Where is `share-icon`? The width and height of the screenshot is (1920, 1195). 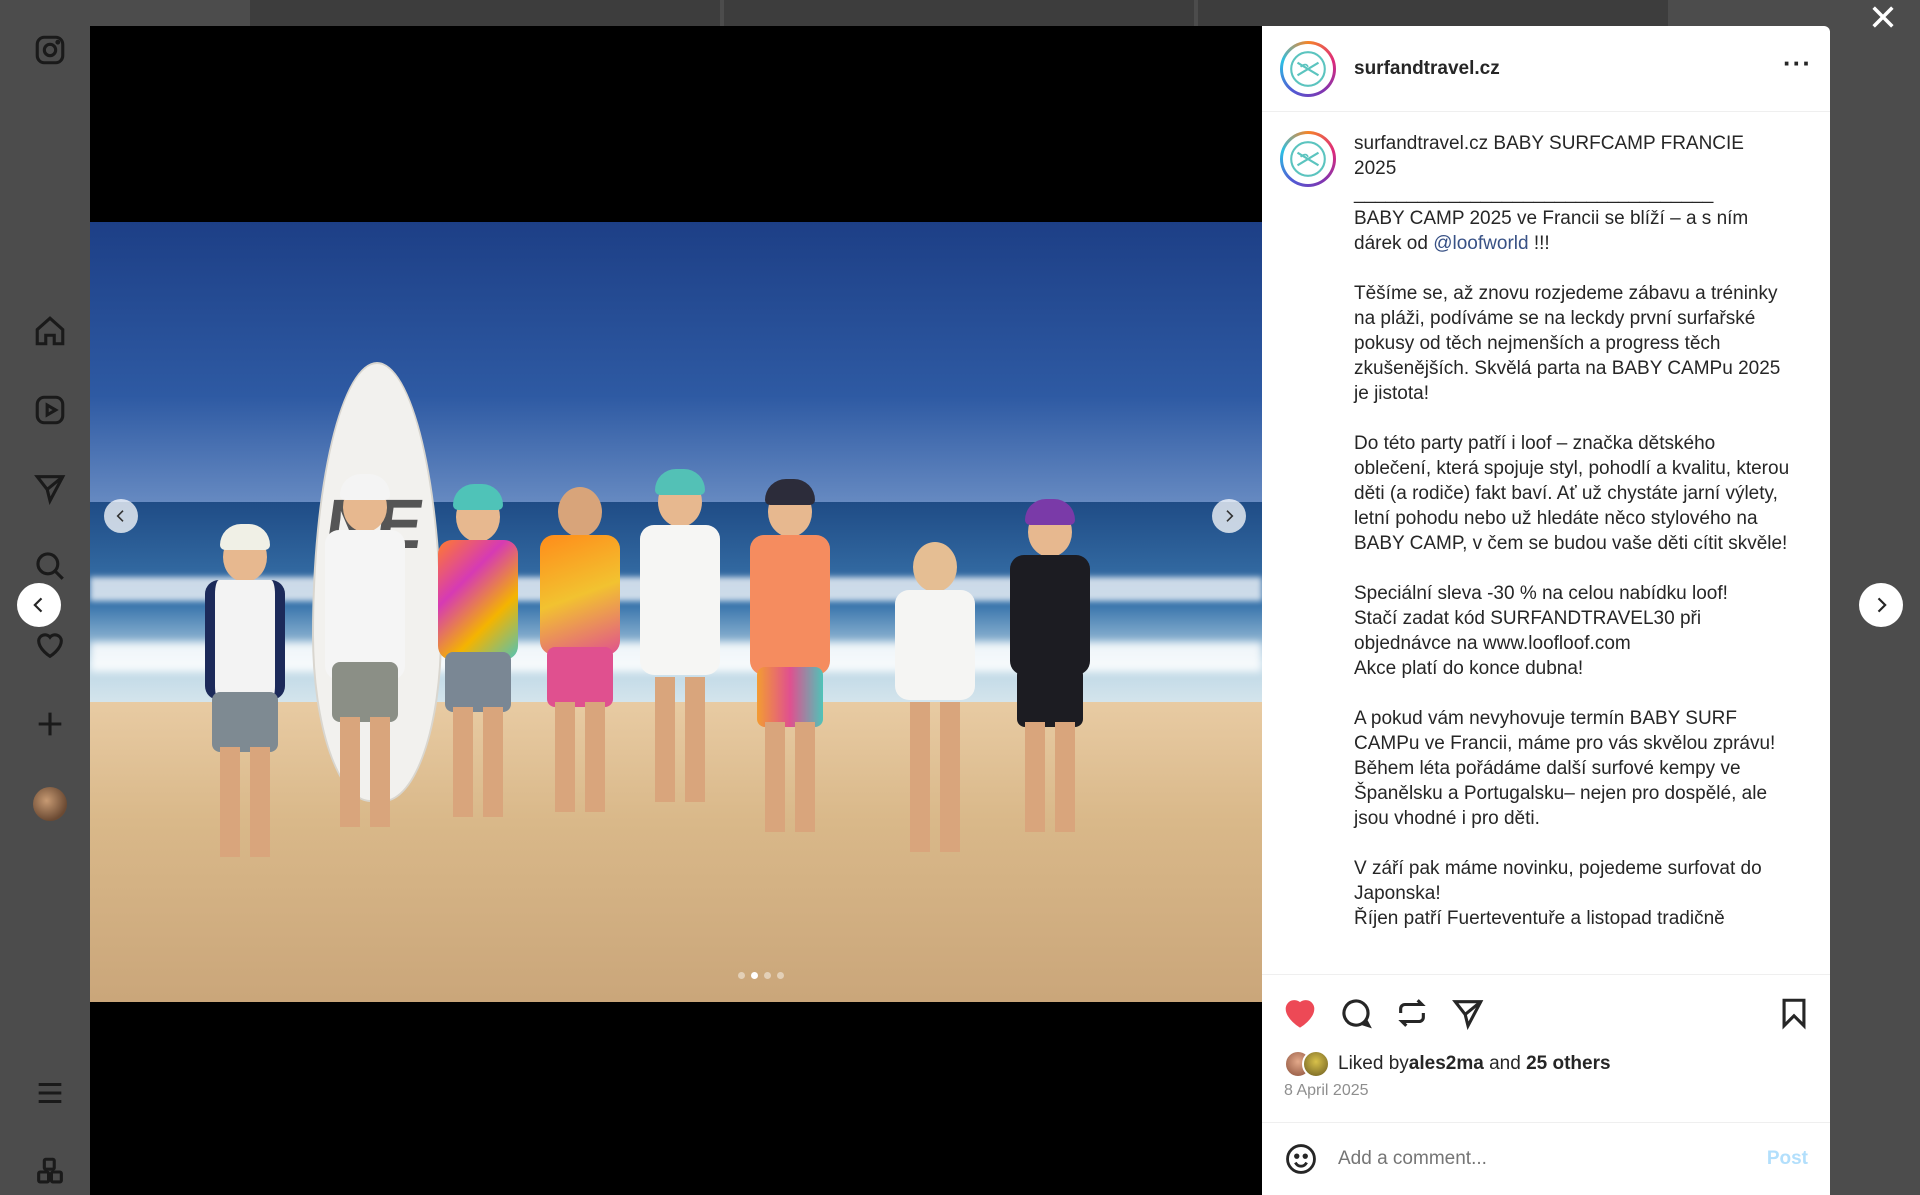 share-icon is located at coordinates (1468, 1015).